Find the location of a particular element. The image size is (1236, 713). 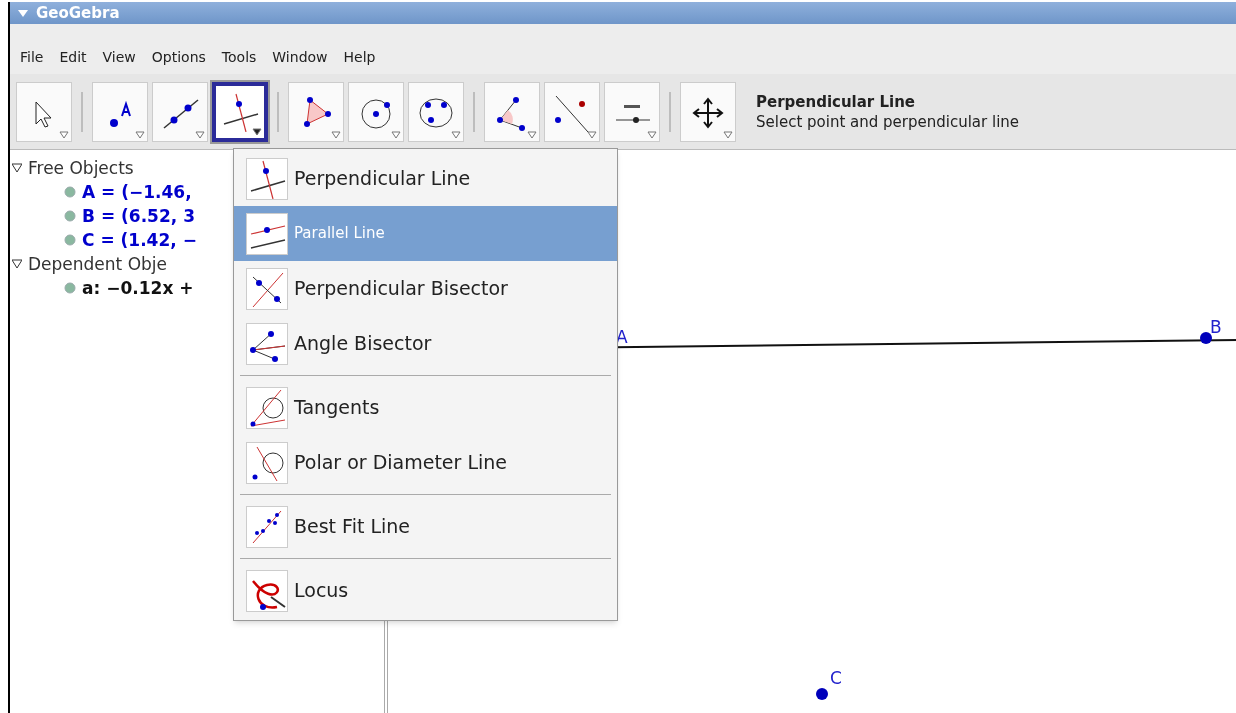

object-text: a: −0.12x + is located at coordinates (138, 288).